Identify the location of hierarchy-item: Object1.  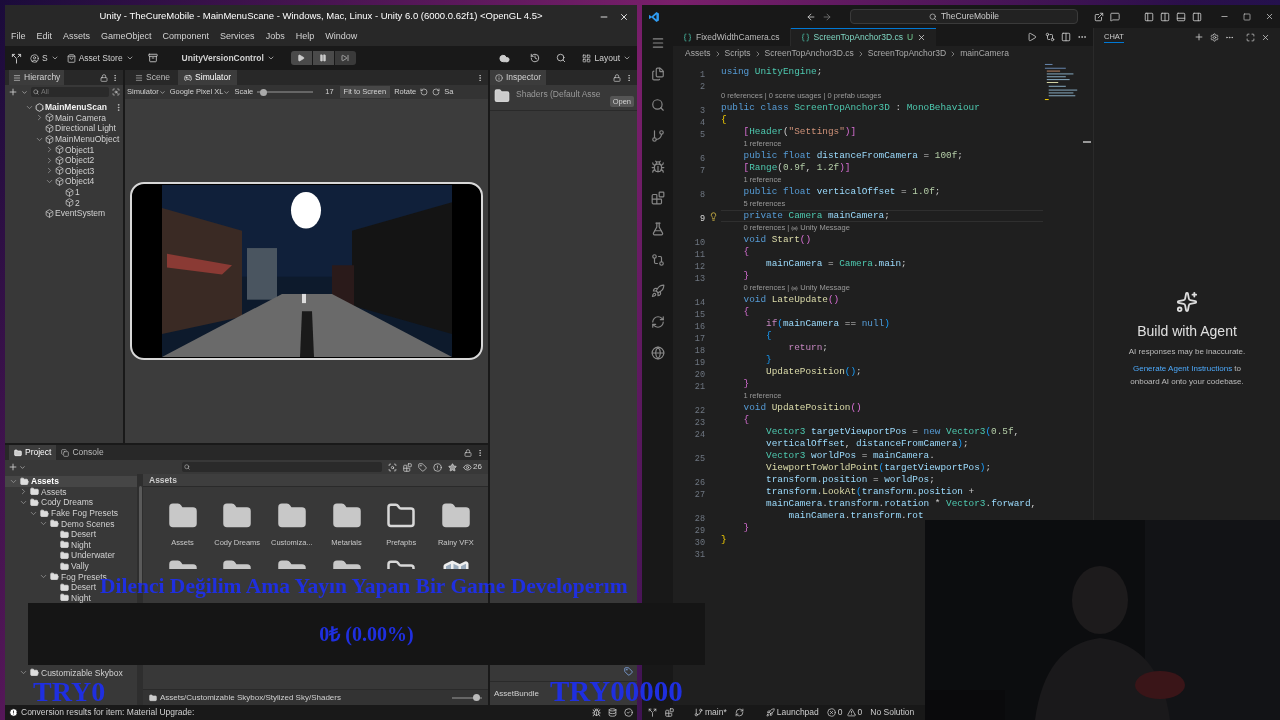
(80, 149).